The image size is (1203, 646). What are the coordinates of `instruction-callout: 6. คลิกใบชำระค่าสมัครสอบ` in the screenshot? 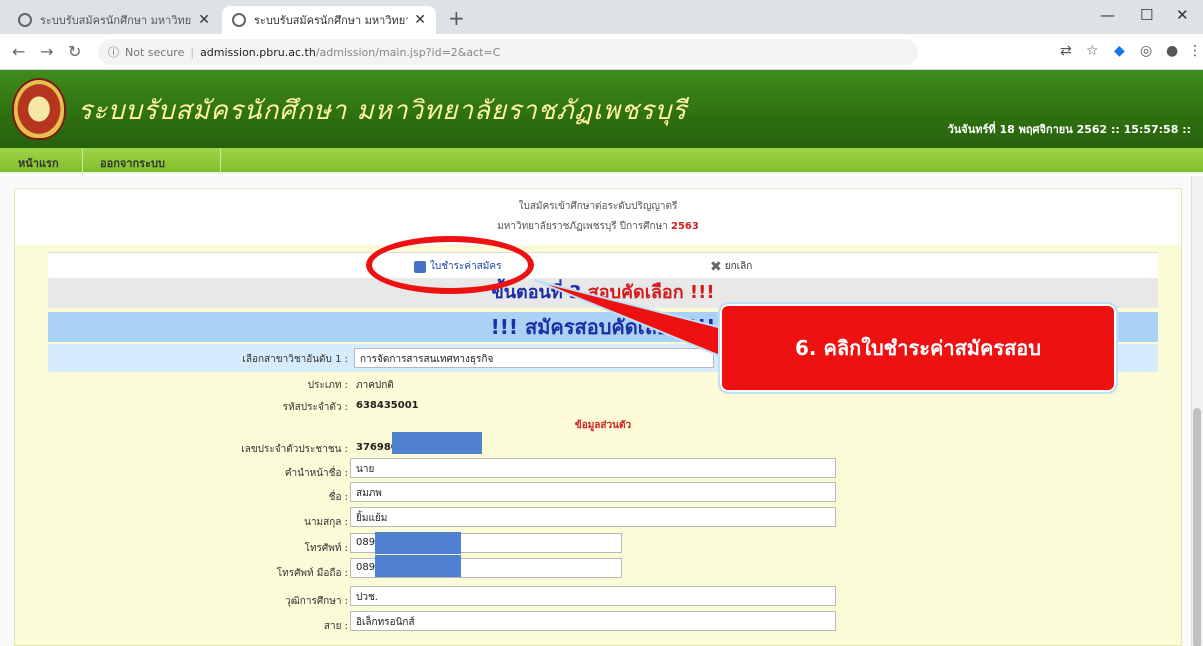 It's located at (918, 348).